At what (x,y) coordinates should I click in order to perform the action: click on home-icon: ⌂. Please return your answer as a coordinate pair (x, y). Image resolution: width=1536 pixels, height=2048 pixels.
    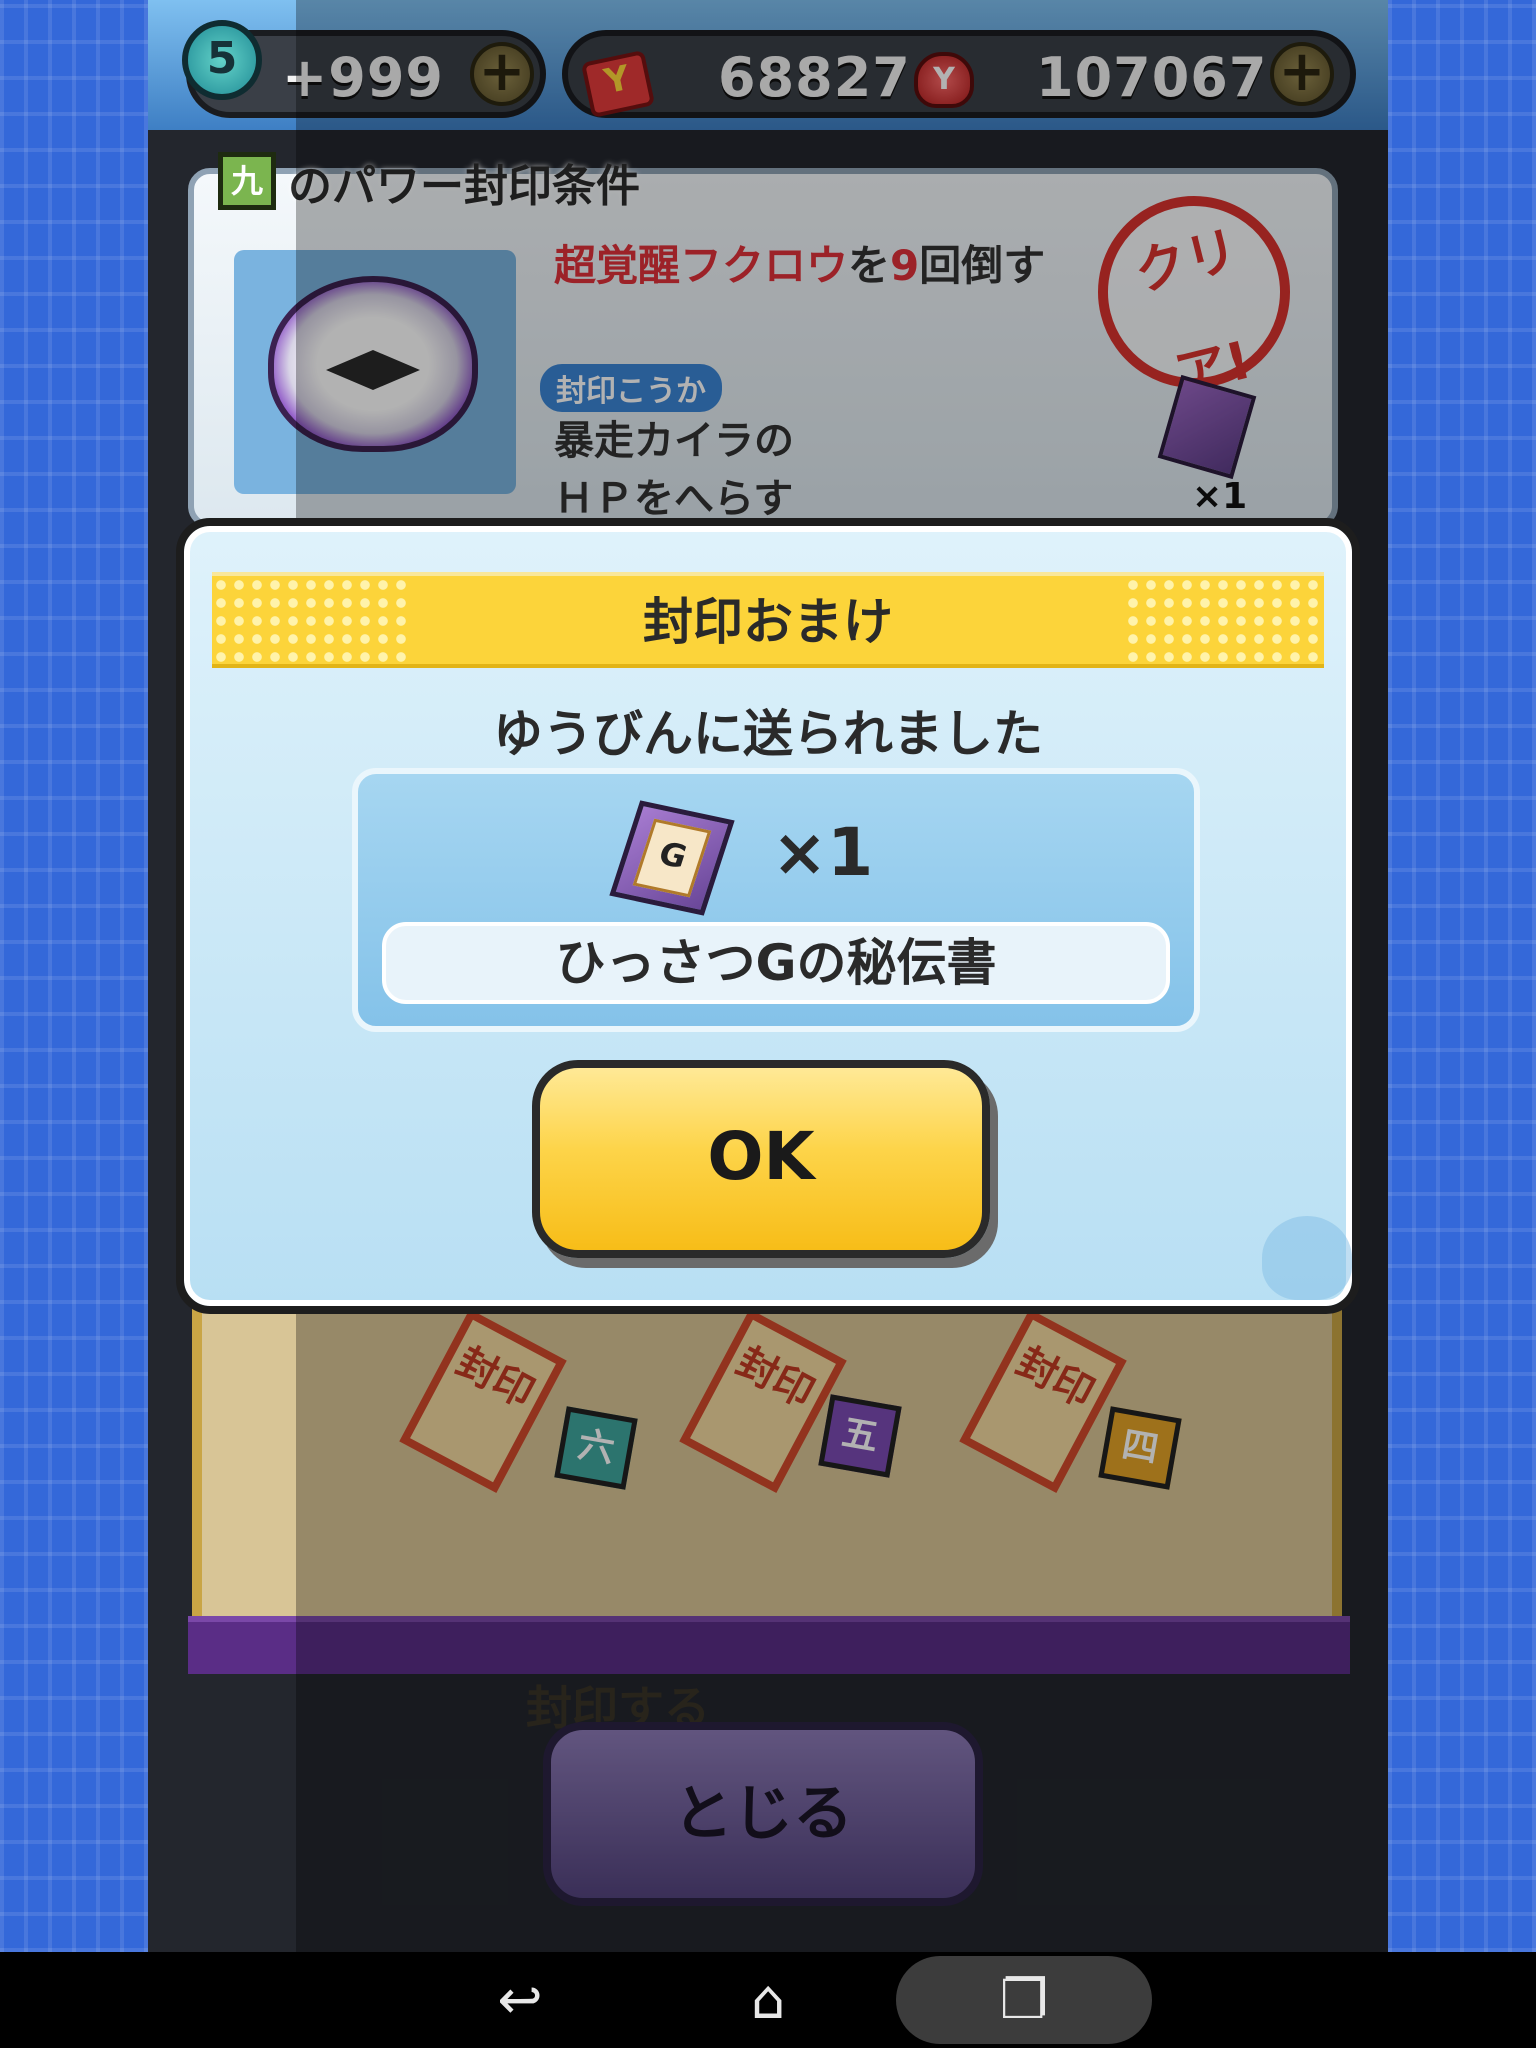
    Looking at the image, I should click on (768, 2000).